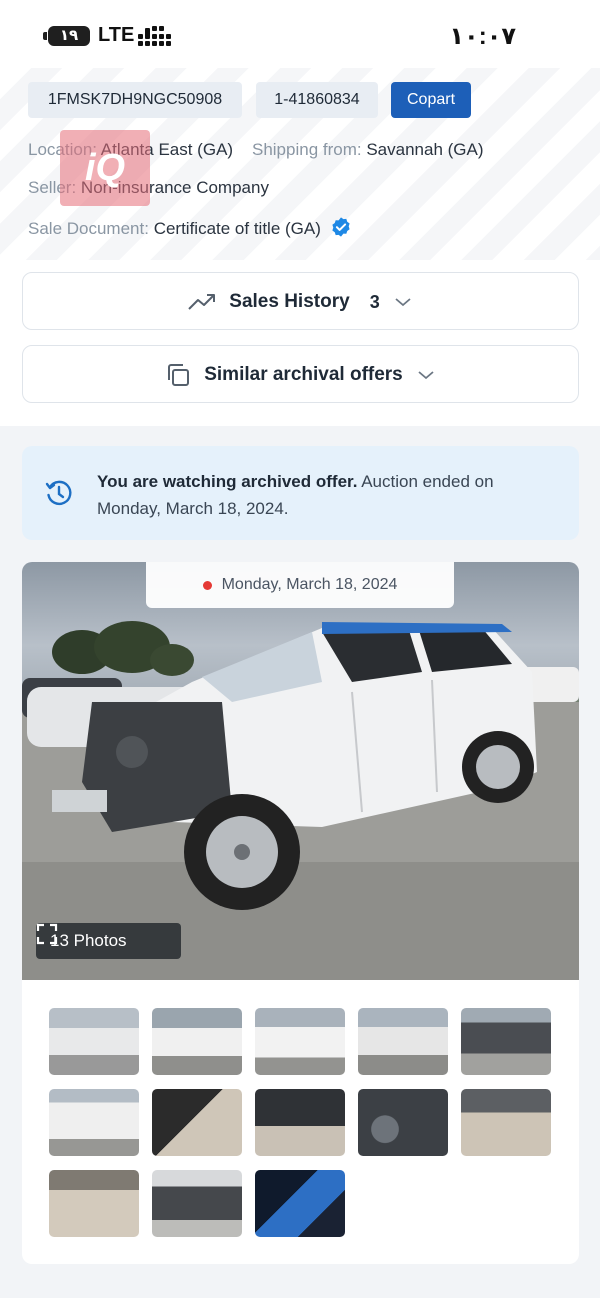  What do you see at coordinates (154, 36) in the screenshot?
I see `signal-icon` at bounding box center [154, 36].